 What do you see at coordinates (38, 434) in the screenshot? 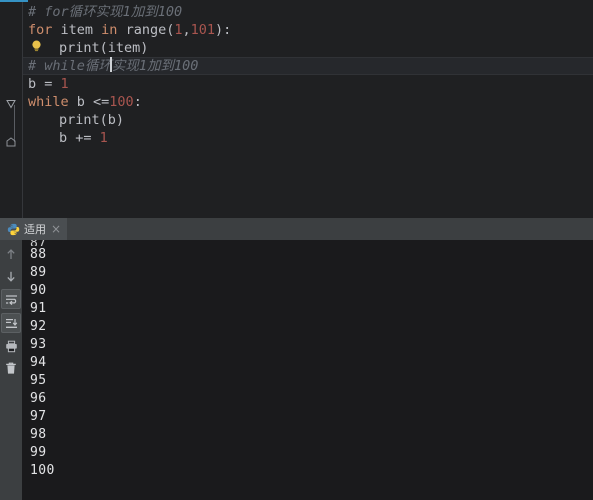
I see `console-output-line: 98` at bounding box center [38, 434].